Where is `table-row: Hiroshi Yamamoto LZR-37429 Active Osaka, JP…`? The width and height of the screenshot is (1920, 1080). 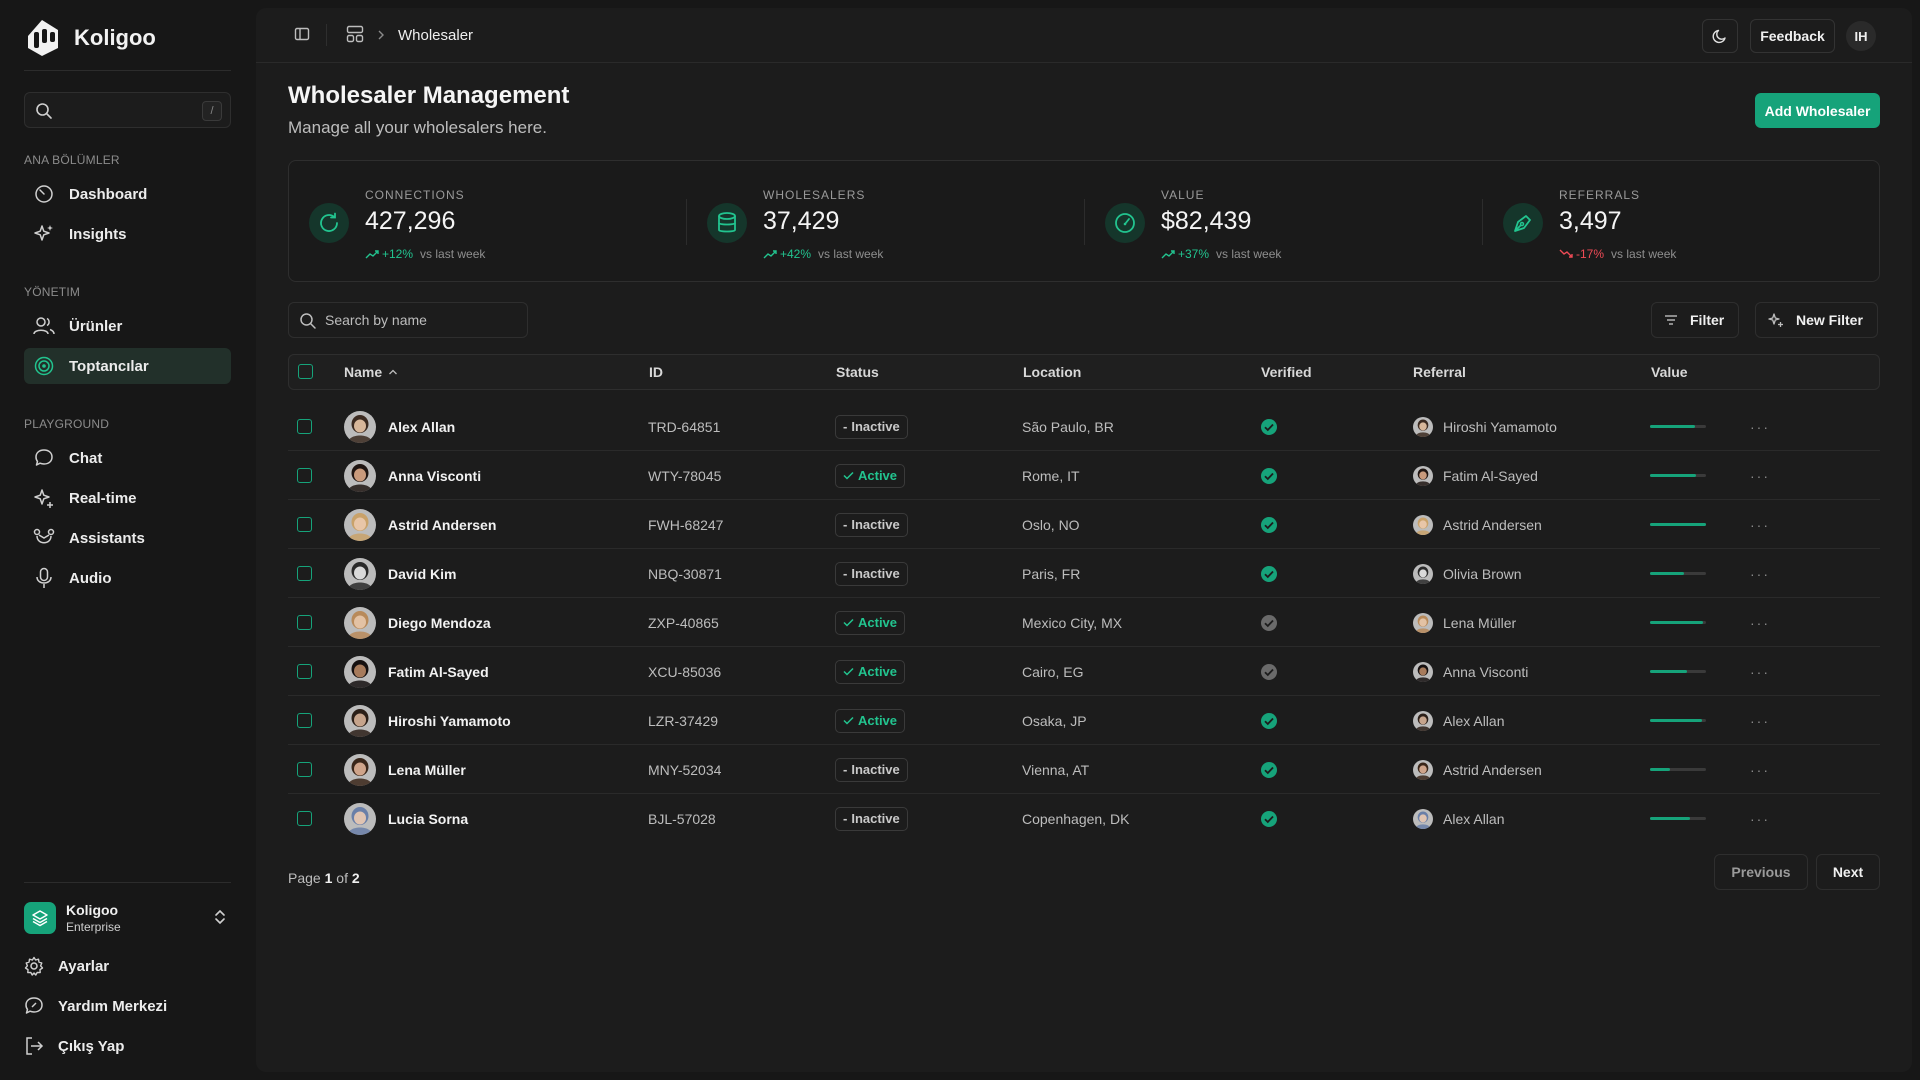 table-row: Hiroshi Yamamoto LZR-37429 Active Osaka, JP… is located at coordinates (1084, 720).